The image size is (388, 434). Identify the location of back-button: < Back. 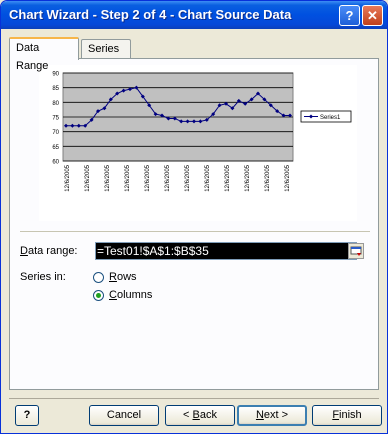
(200, 415).